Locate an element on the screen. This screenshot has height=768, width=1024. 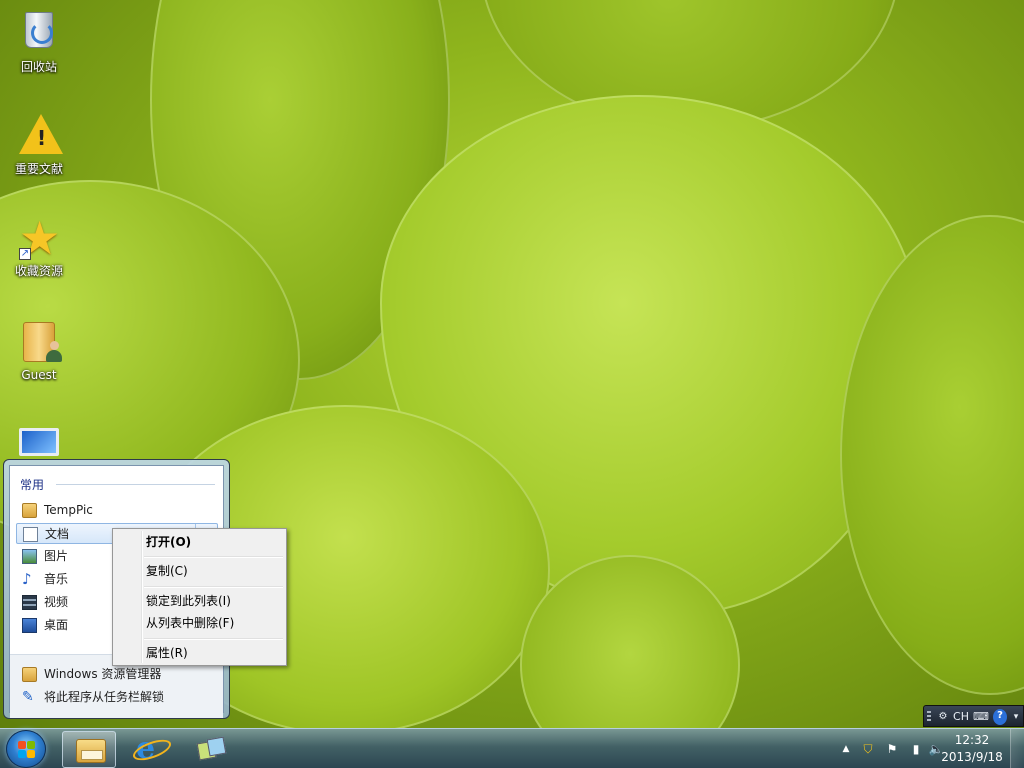
jump-list-item-label: TempPic is located at coordinates (68, 510).